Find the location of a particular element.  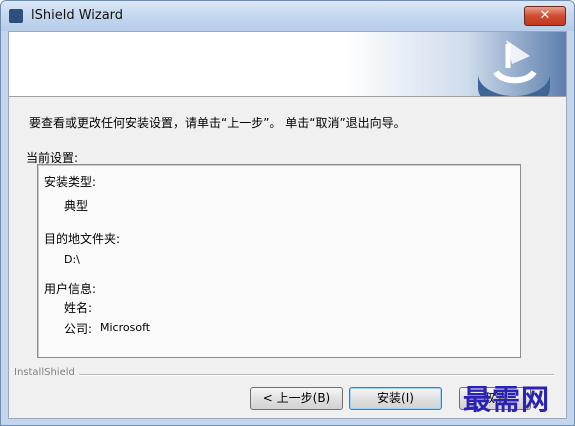

window-title: lShield Wizard is located at coordinates (77, 15).